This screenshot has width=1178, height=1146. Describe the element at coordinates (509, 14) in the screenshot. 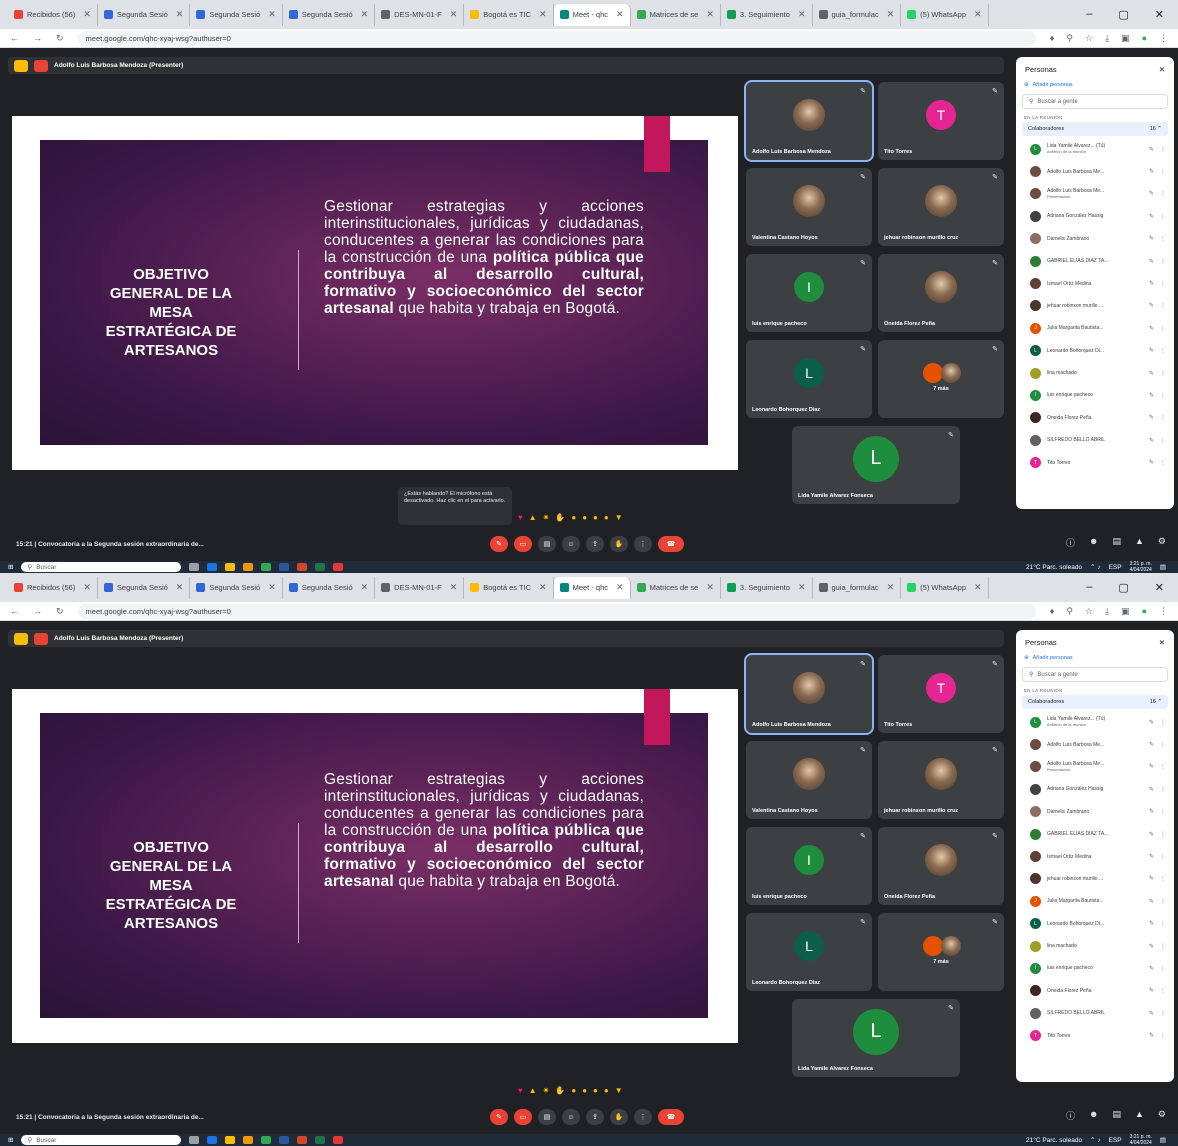

I see `browser-tab: Bogotá es TIC ✕` at that location.